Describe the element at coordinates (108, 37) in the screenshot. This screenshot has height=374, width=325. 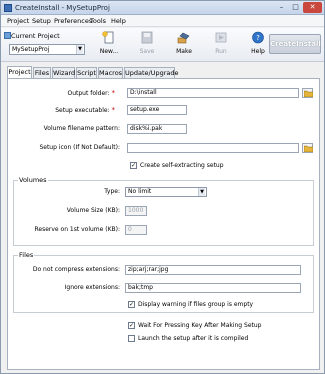
I see `new-project-icon` at that location.